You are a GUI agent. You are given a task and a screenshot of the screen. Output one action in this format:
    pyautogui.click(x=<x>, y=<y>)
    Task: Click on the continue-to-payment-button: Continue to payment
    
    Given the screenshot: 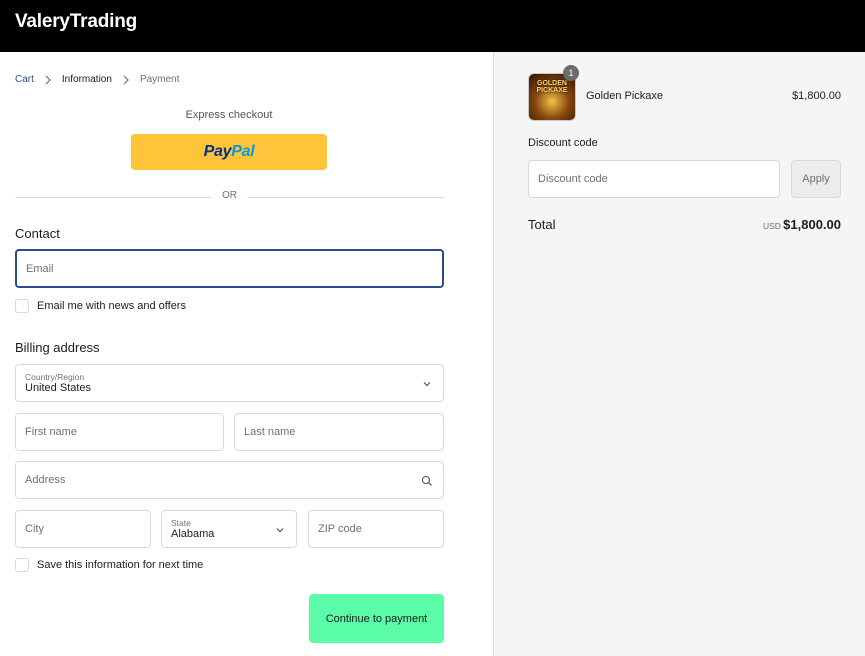 What is the action you would take?
    pyautogui.click(x=376, y=618)
    